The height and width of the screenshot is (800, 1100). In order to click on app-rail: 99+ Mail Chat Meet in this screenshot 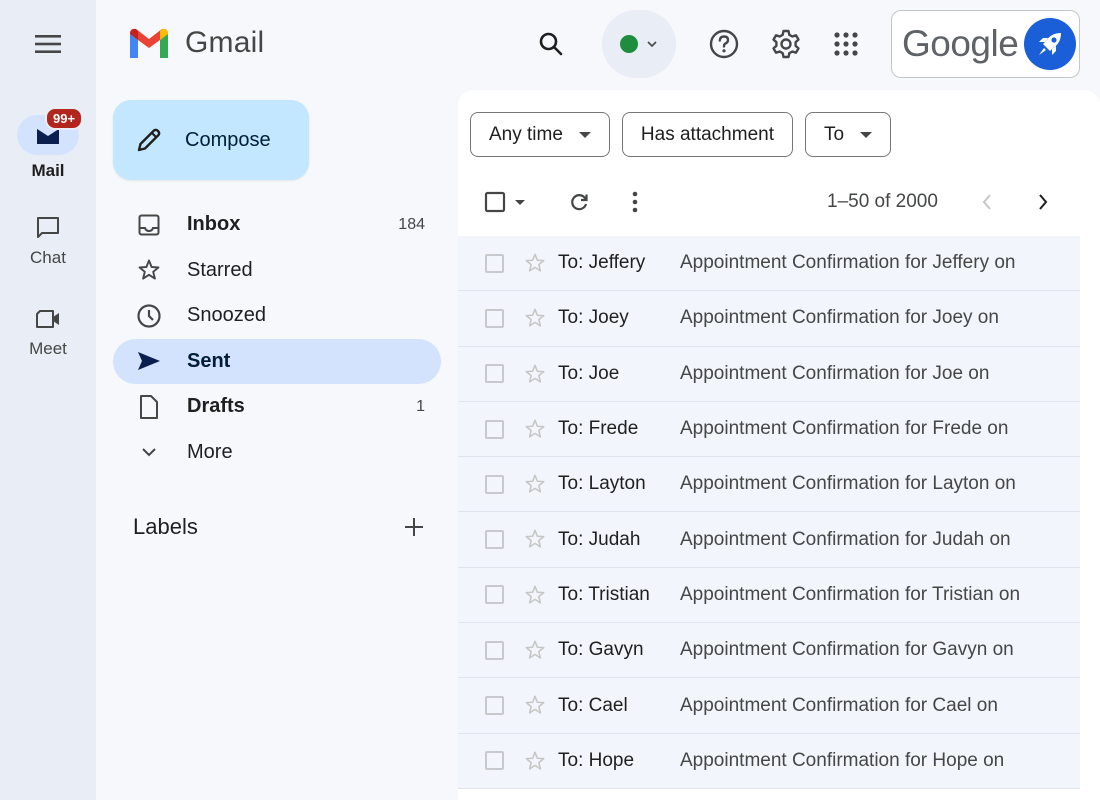, I will do `click(48, 400)`.